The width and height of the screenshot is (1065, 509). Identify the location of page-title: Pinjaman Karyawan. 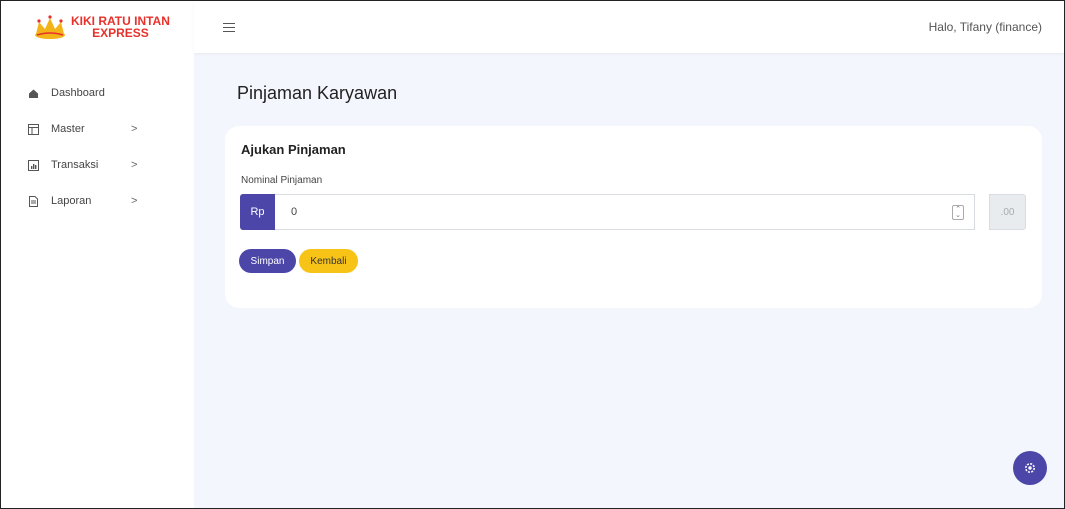
(317, 93).